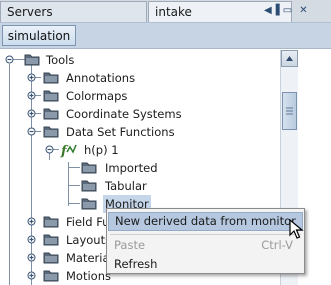 This screenshot has width=331, height=285. I want to click on tab-simulation: simulation, so click(39, 35).